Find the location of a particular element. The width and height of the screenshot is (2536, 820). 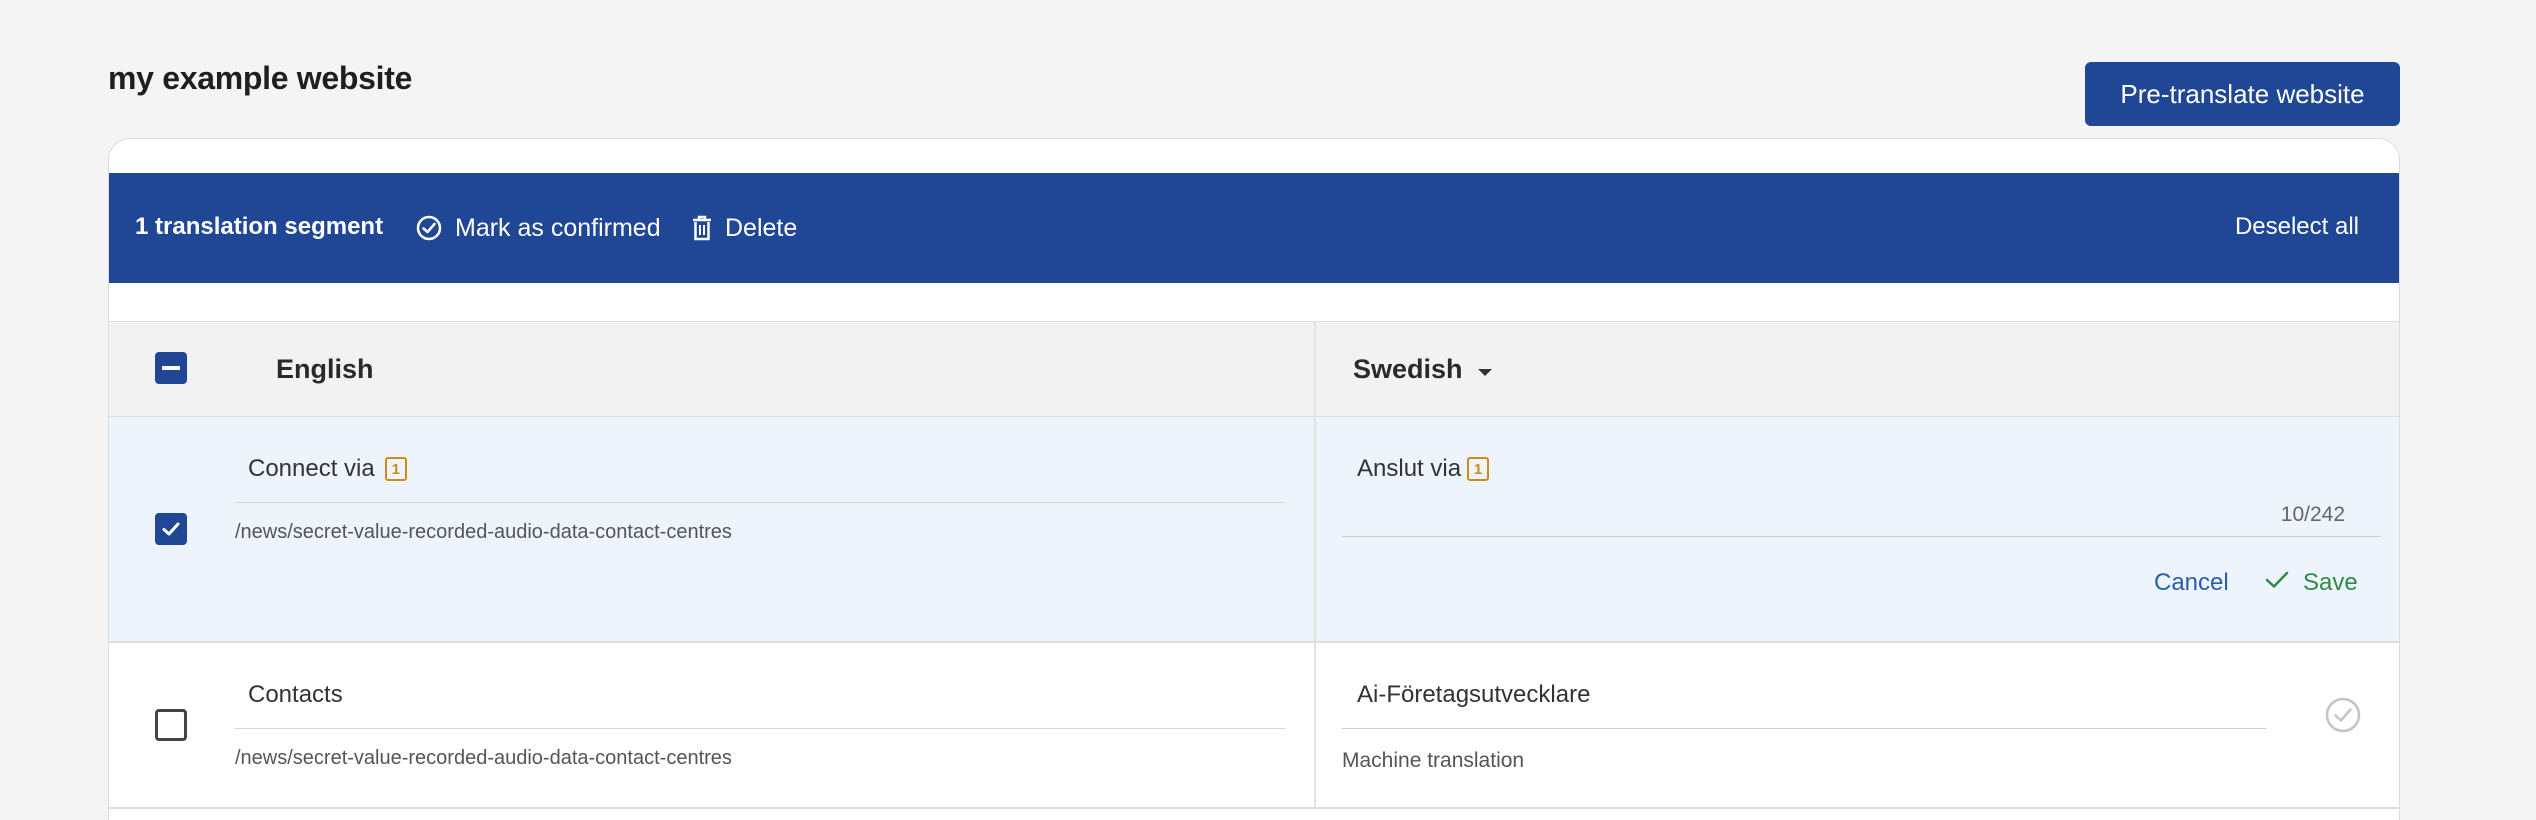

source-text-label: Contacts is located at coordinates (295, 694).